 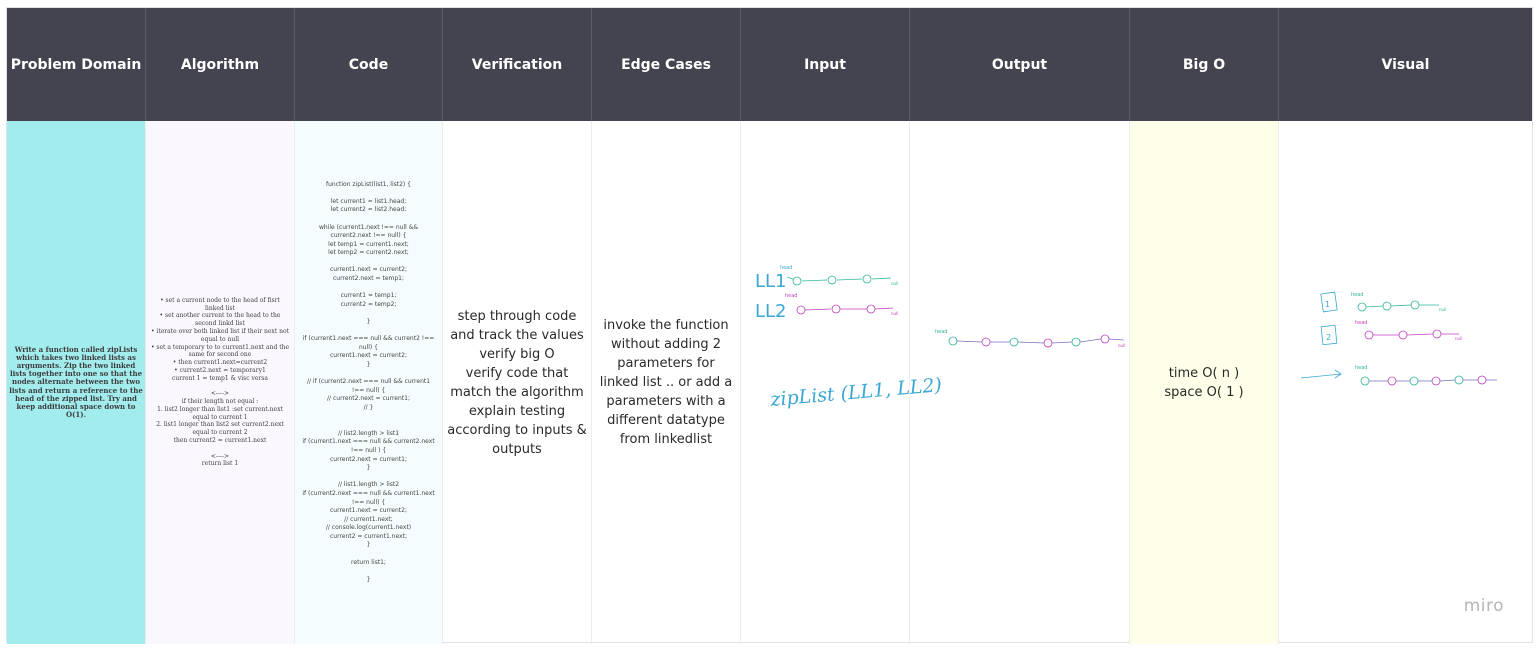 What do you see at coordinates (1321, 374) in the screenshot?
I see `visual-arrow-icon` at bounding box center [1321, 374].